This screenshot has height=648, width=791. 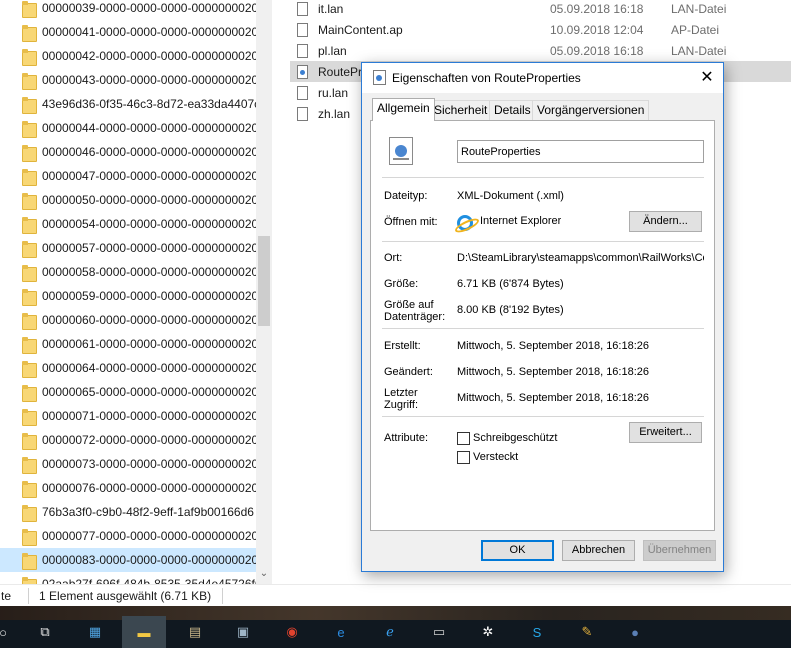 What do you see at coordinates (129, 152) in the screenshot?
I see `tree-item: 00000046-0000-0000-0000-000000002014` at bounding box center [129, 152].